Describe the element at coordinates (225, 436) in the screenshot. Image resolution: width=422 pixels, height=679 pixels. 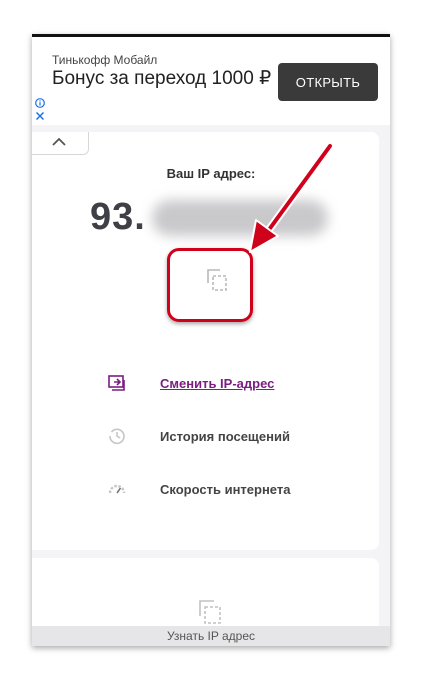
I see `menu-item-label: История посещений` at that location.